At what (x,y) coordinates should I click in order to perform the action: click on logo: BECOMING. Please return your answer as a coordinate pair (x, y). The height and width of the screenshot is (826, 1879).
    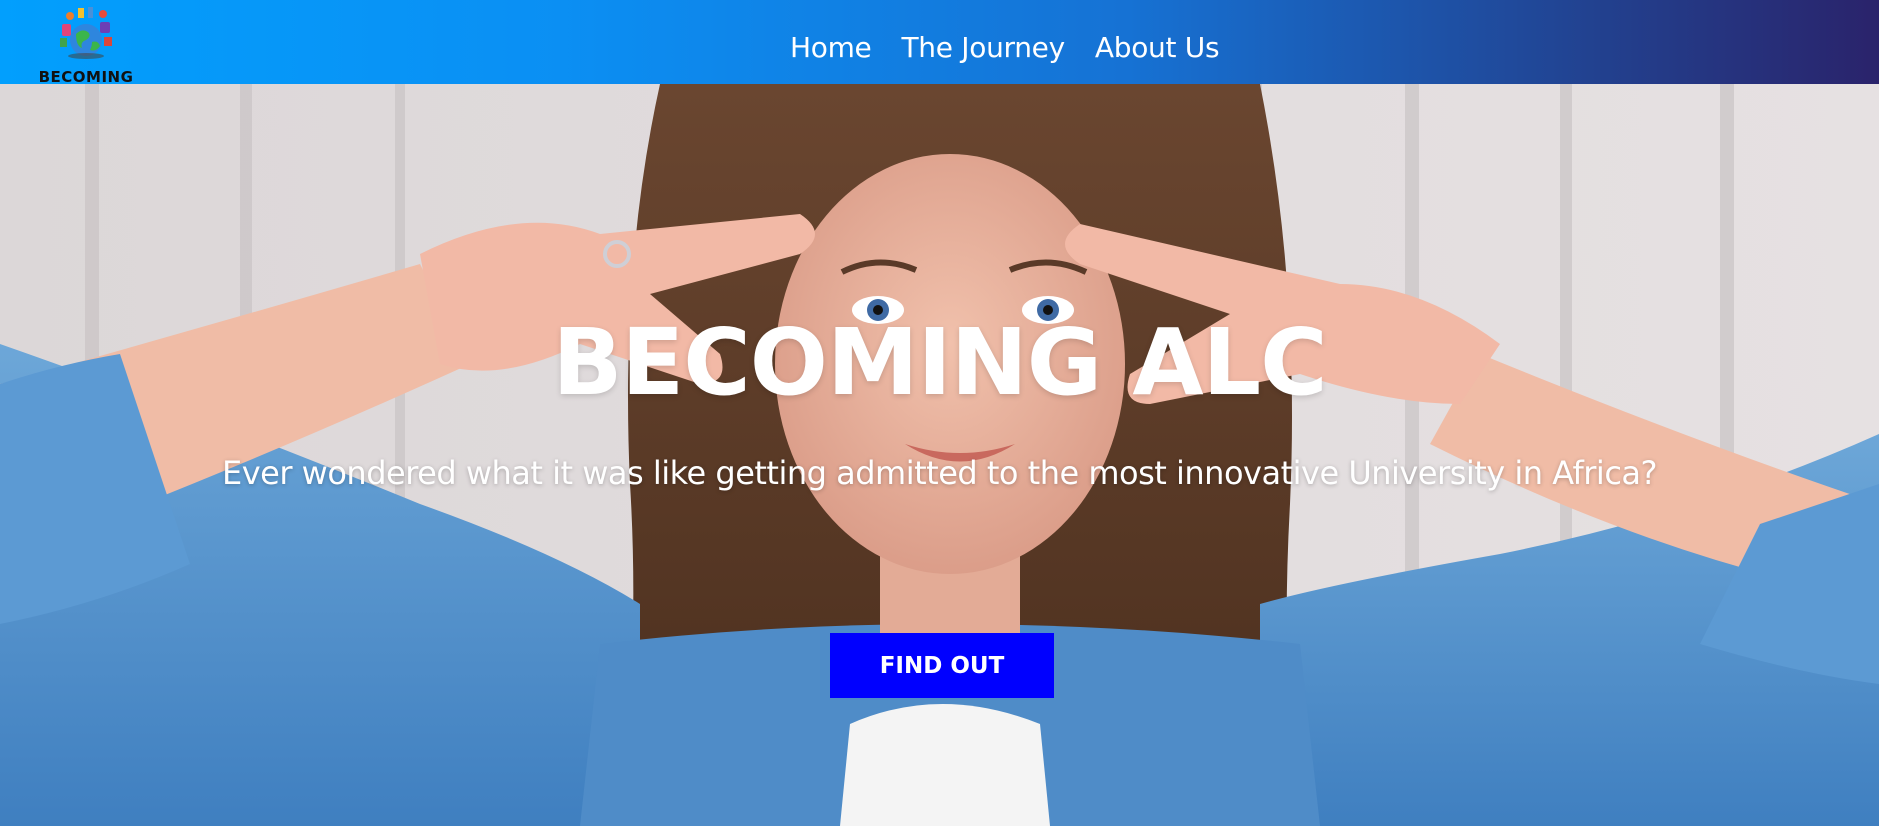
    Looking at the image, I should click on (86, 45).